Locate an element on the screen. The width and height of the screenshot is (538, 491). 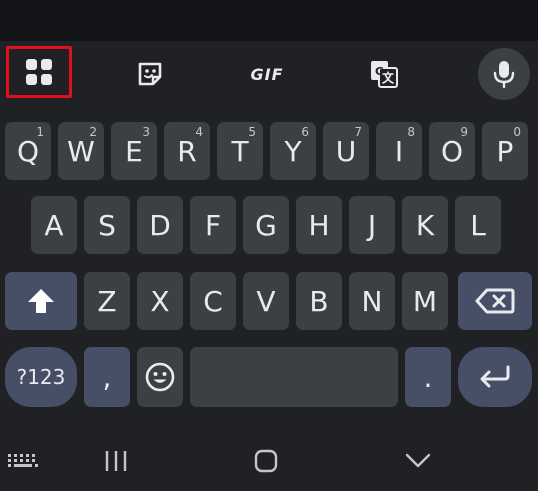
key-label: T is located at coordinates (240, 151).